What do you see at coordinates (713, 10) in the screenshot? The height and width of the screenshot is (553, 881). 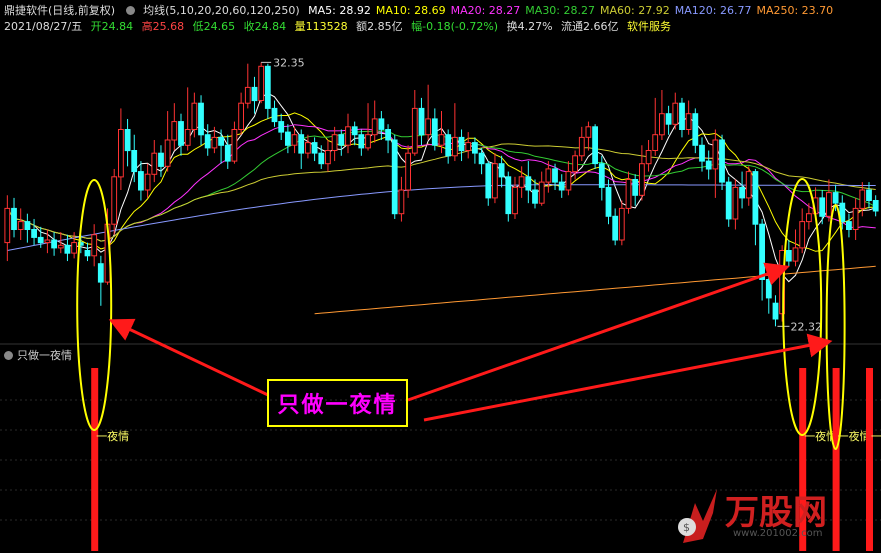 I see `ma-value-5: MA120: 26.77` at bounding box center [713, 10].